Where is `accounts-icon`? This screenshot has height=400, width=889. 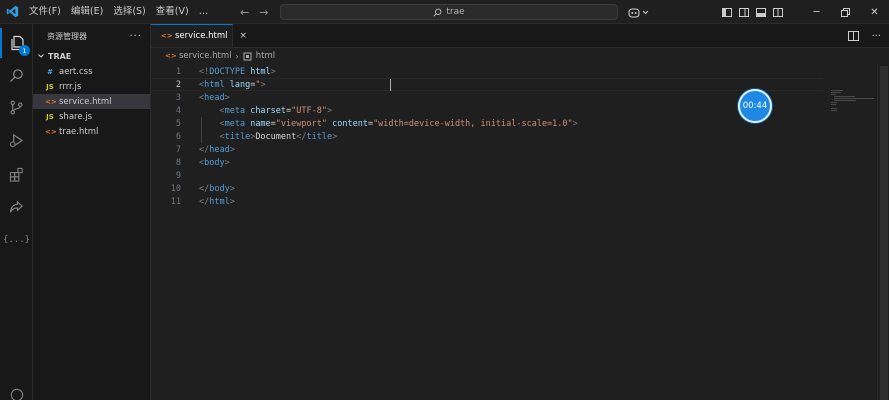 accounts-icon is located at coordinates (16, 390).